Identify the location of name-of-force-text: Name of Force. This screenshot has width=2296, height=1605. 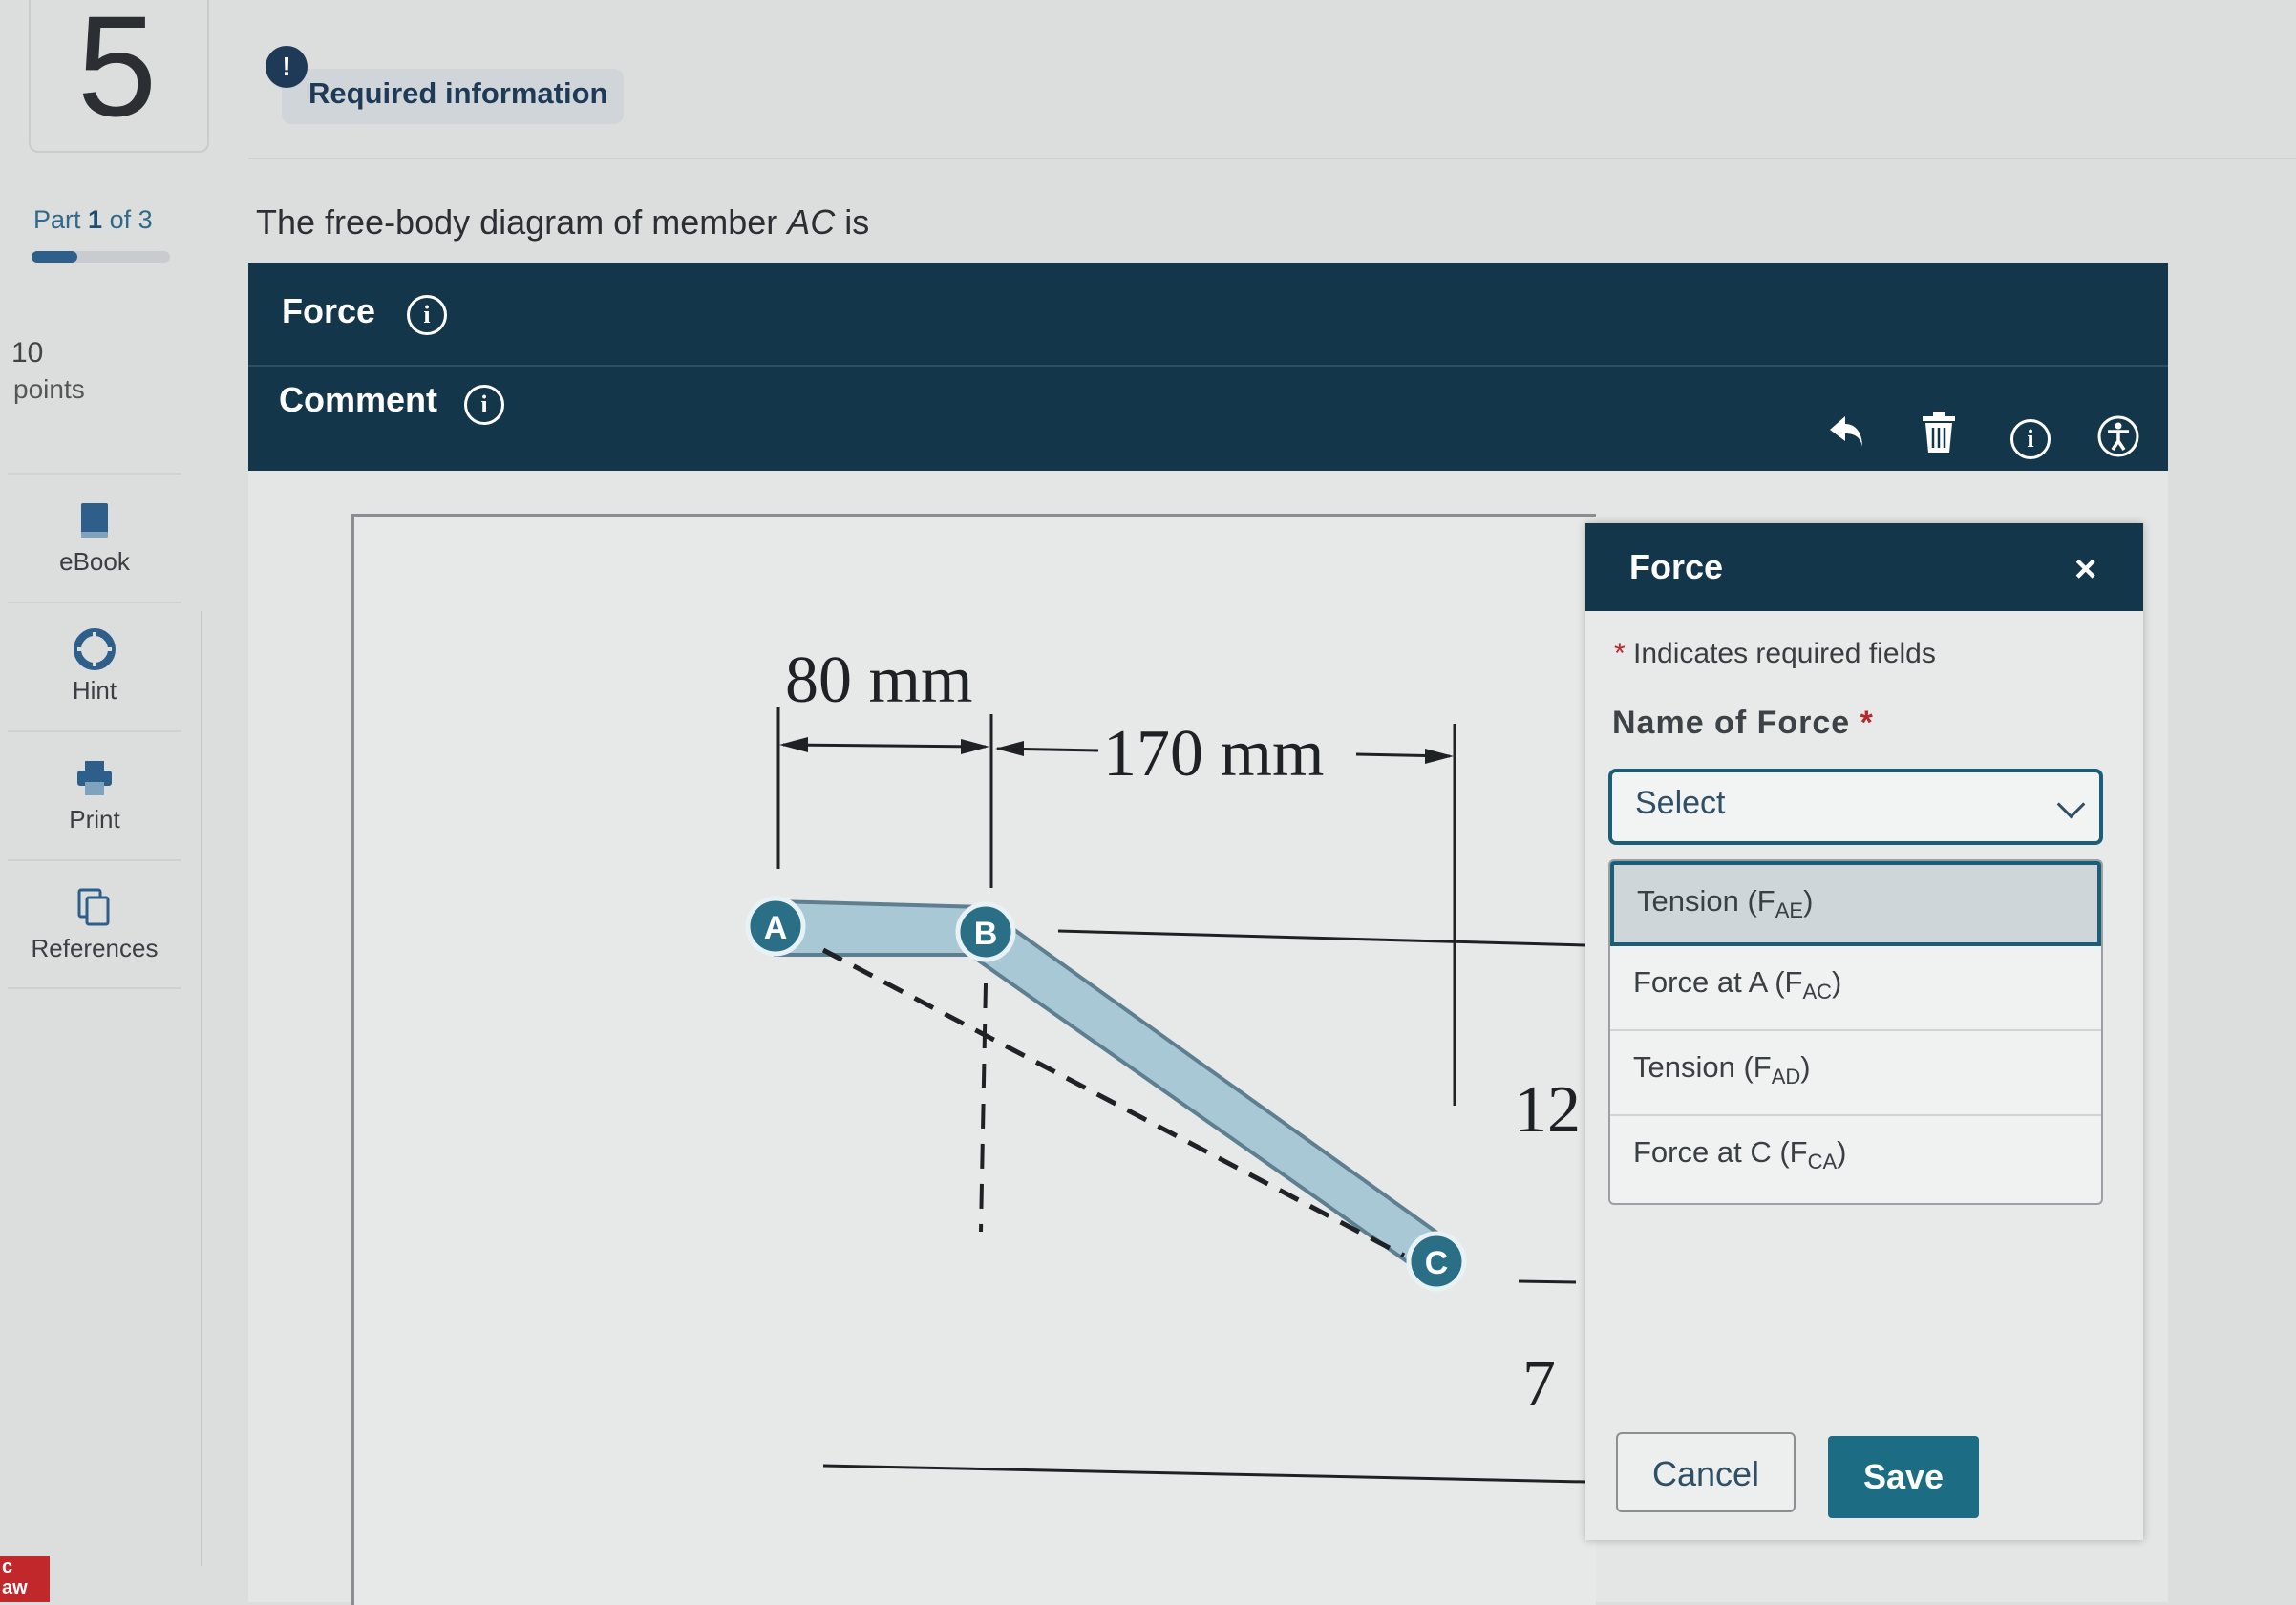
(1731, 723).